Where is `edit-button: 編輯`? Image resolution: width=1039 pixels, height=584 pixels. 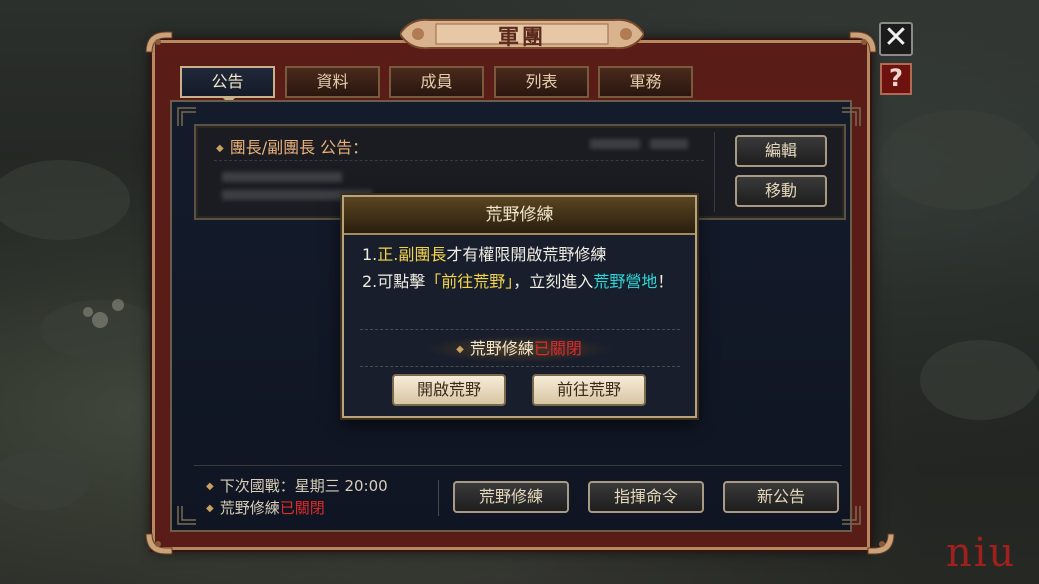 edit-button: 編輯 is located at coordinates (781, 151).